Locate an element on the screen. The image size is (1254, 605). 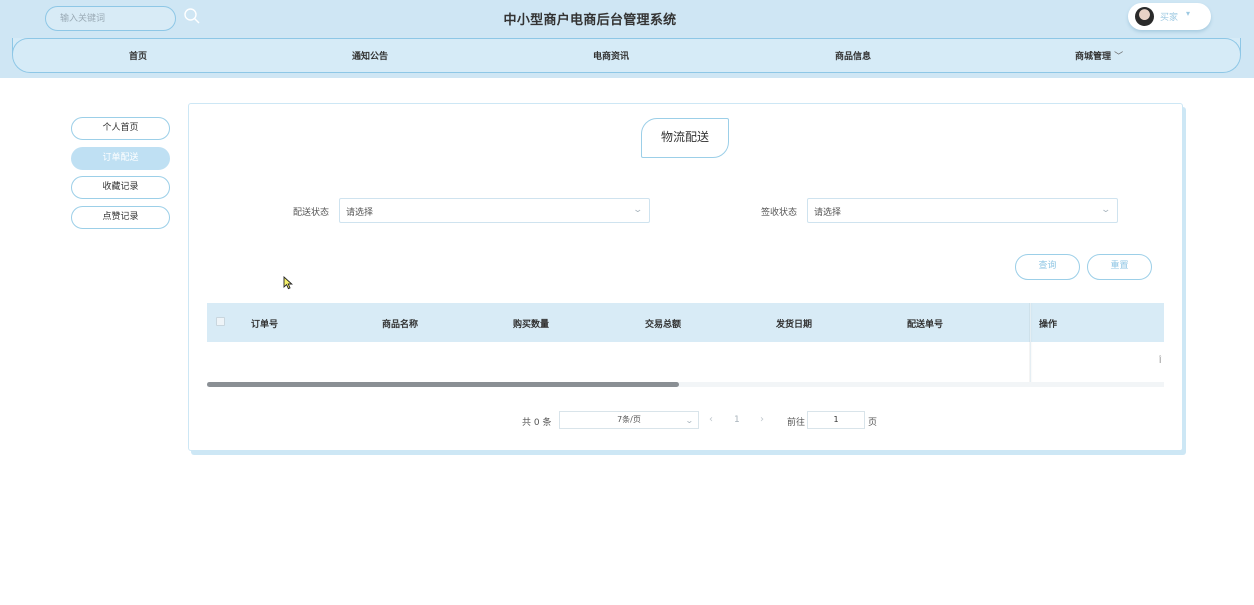
page-size-value: 7条/页 is located at coordinates (629, 419).